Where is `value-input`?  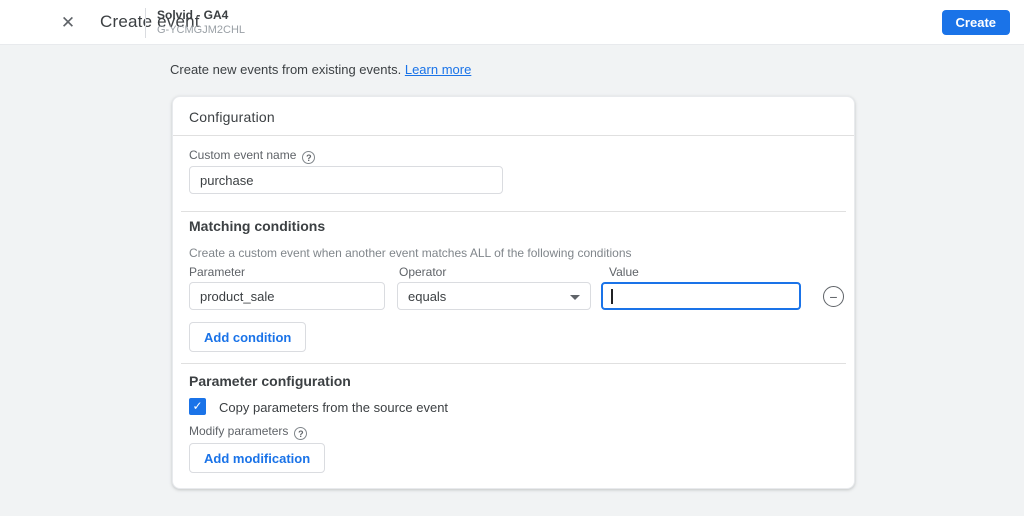
value-input is located at coordinates (701, 296).